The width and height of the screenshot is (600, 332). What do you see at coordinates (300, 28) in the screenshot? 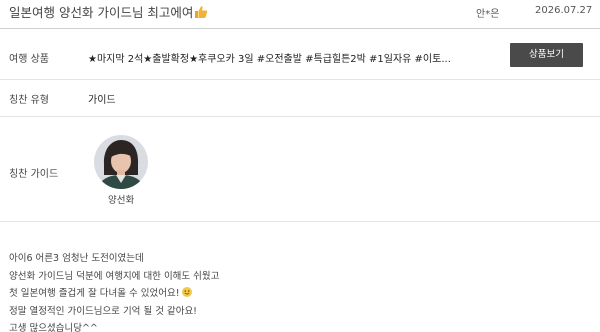
I see `header-divider` at bounding box center [300, 28].